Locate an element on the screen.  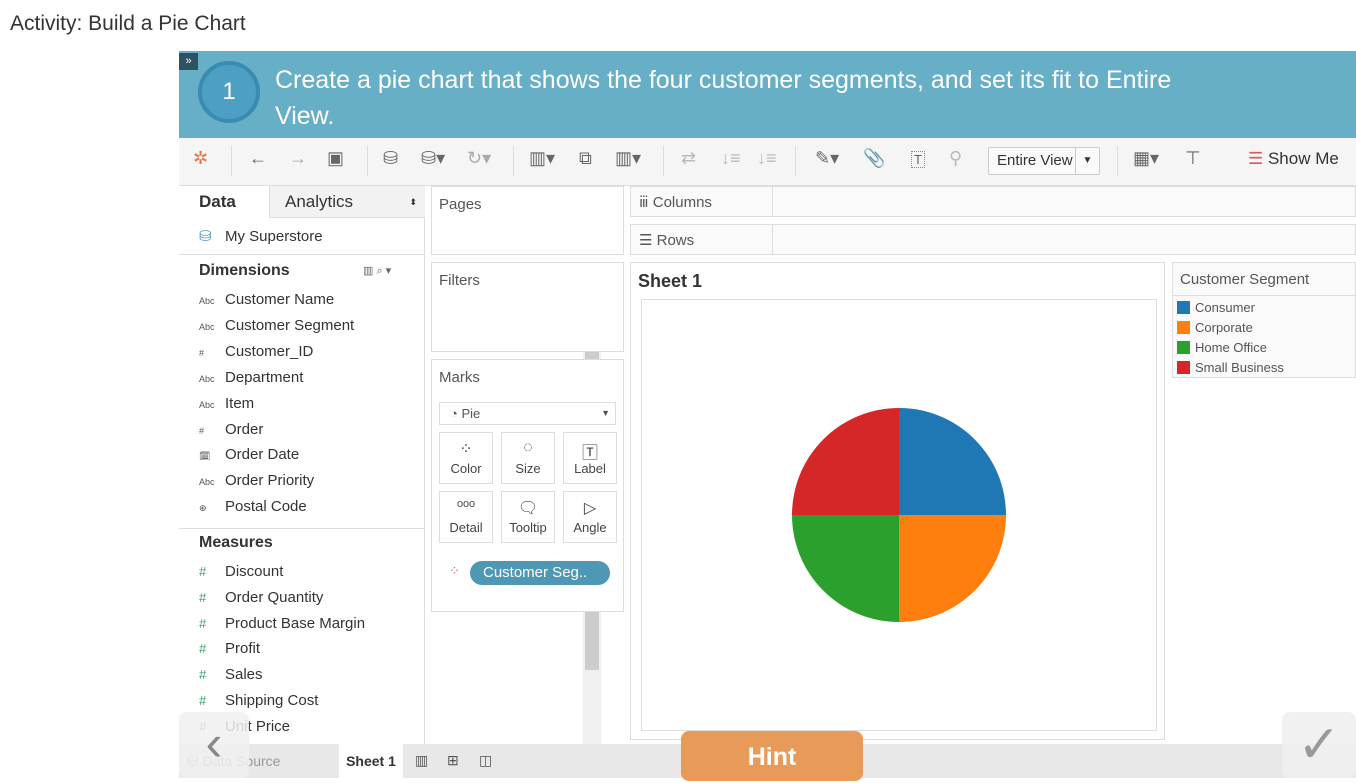
group-icon: 📎 is located at coordinates (874, 158).